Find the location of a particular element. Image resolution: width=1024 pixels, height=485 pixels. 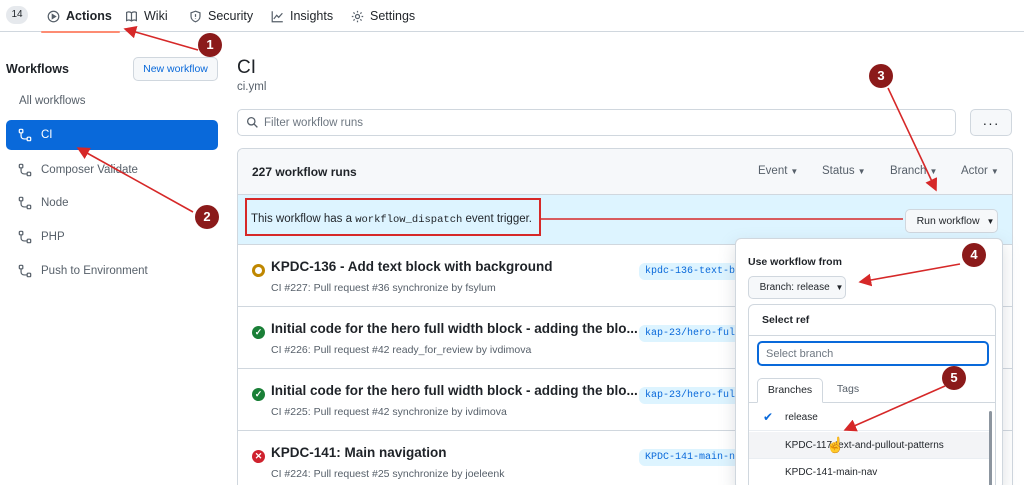

actor-filter: Actor ▼ is located at coordinates (980, 171).